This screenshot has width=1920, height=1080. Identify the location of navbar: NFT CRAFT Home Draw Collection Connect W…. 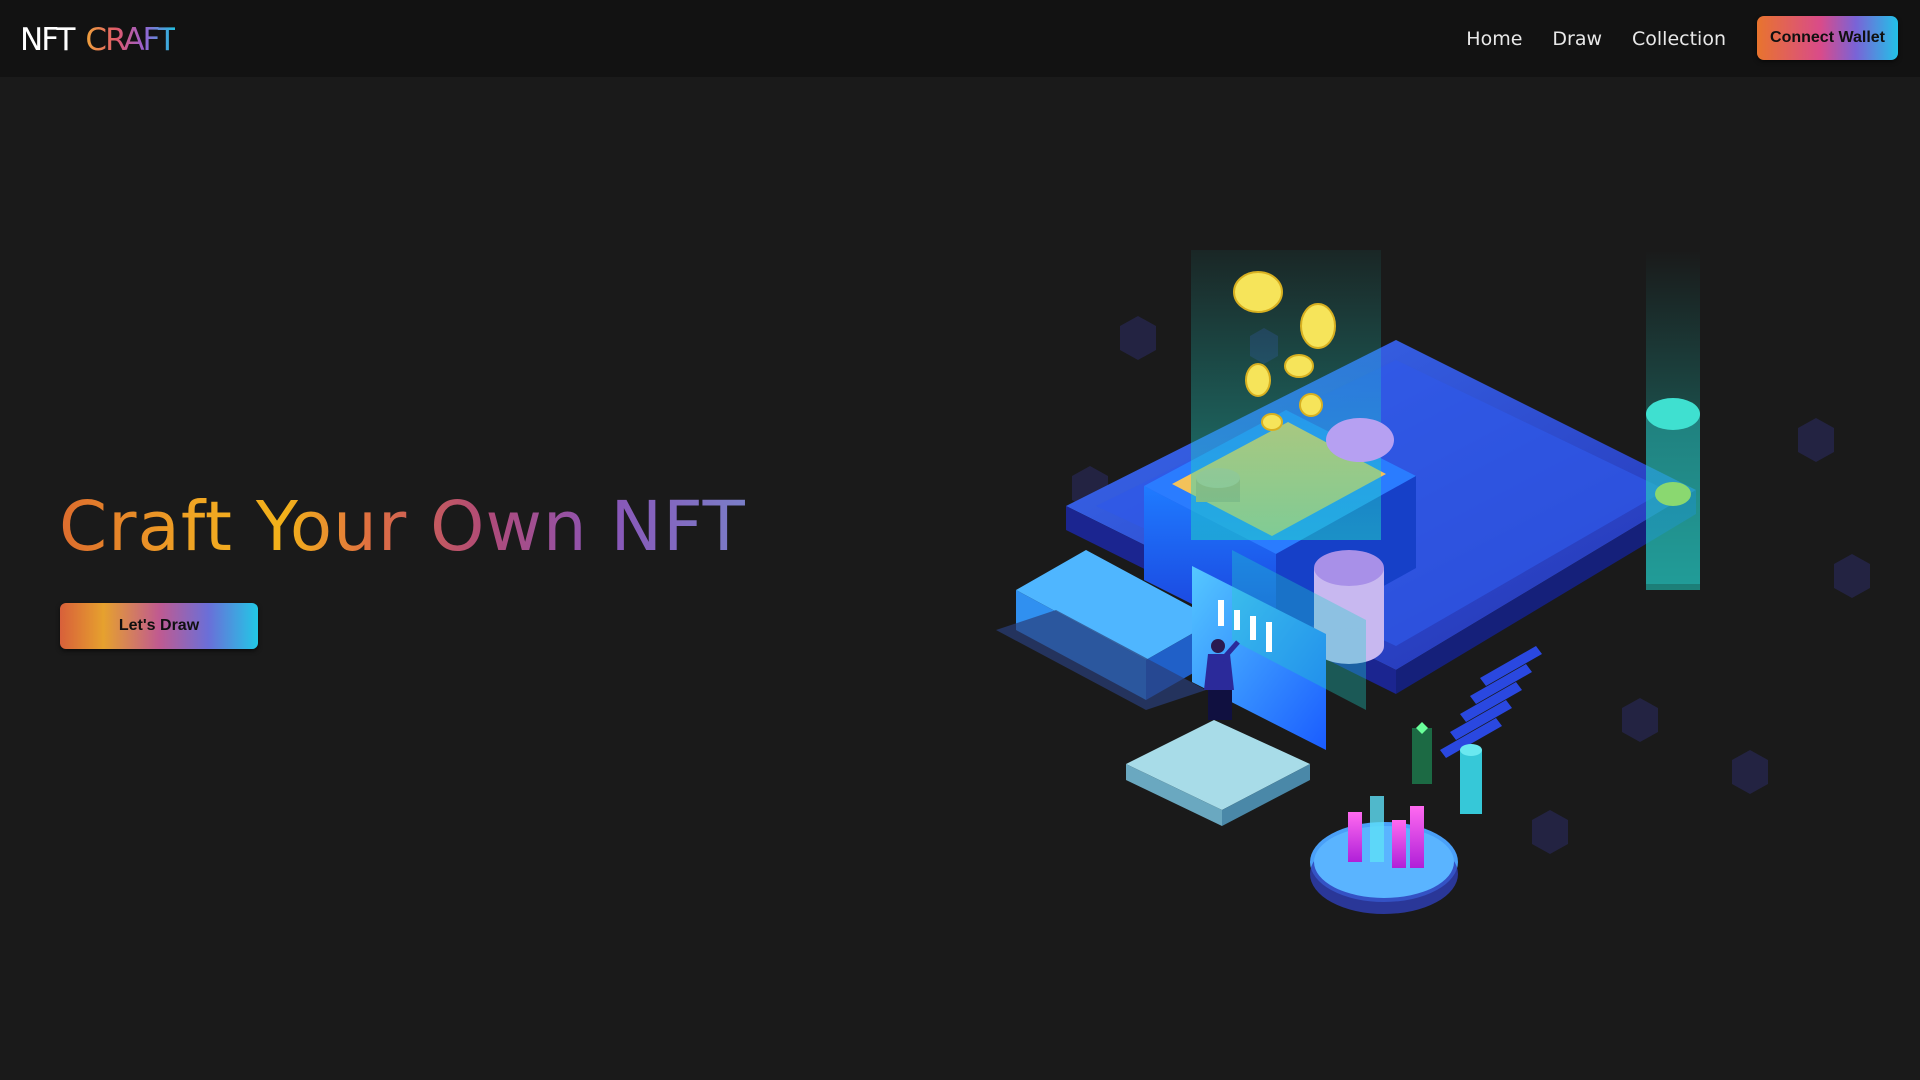
(960, 38).